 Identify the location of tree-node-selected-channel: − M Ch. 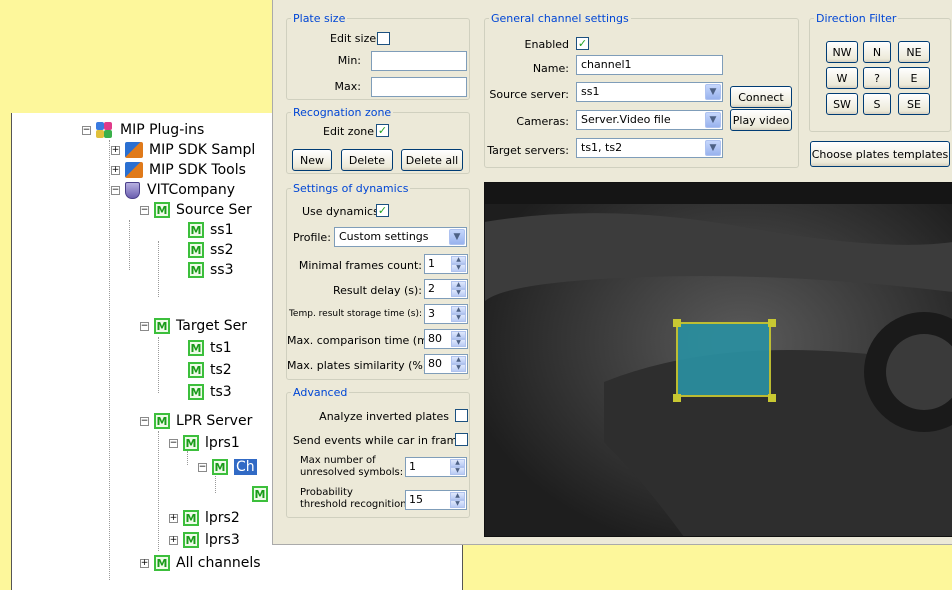
(227, 467).